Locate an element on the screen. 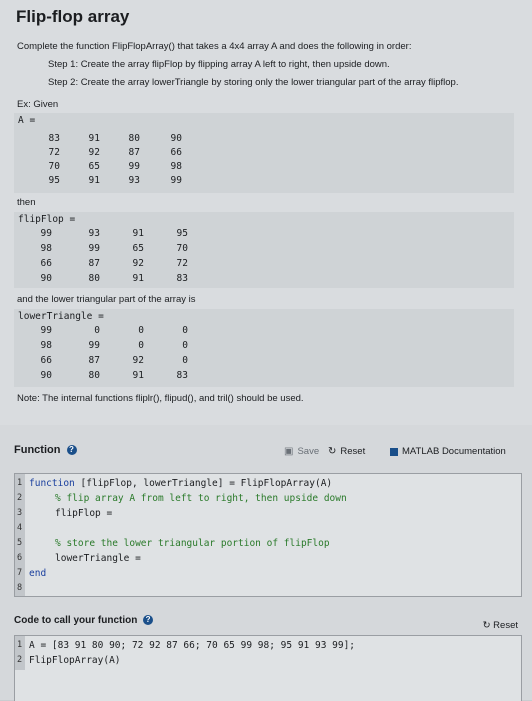 This screenshot has height=701, width=532. page-title: Flip-flop array is located at coordinates (73, 16).